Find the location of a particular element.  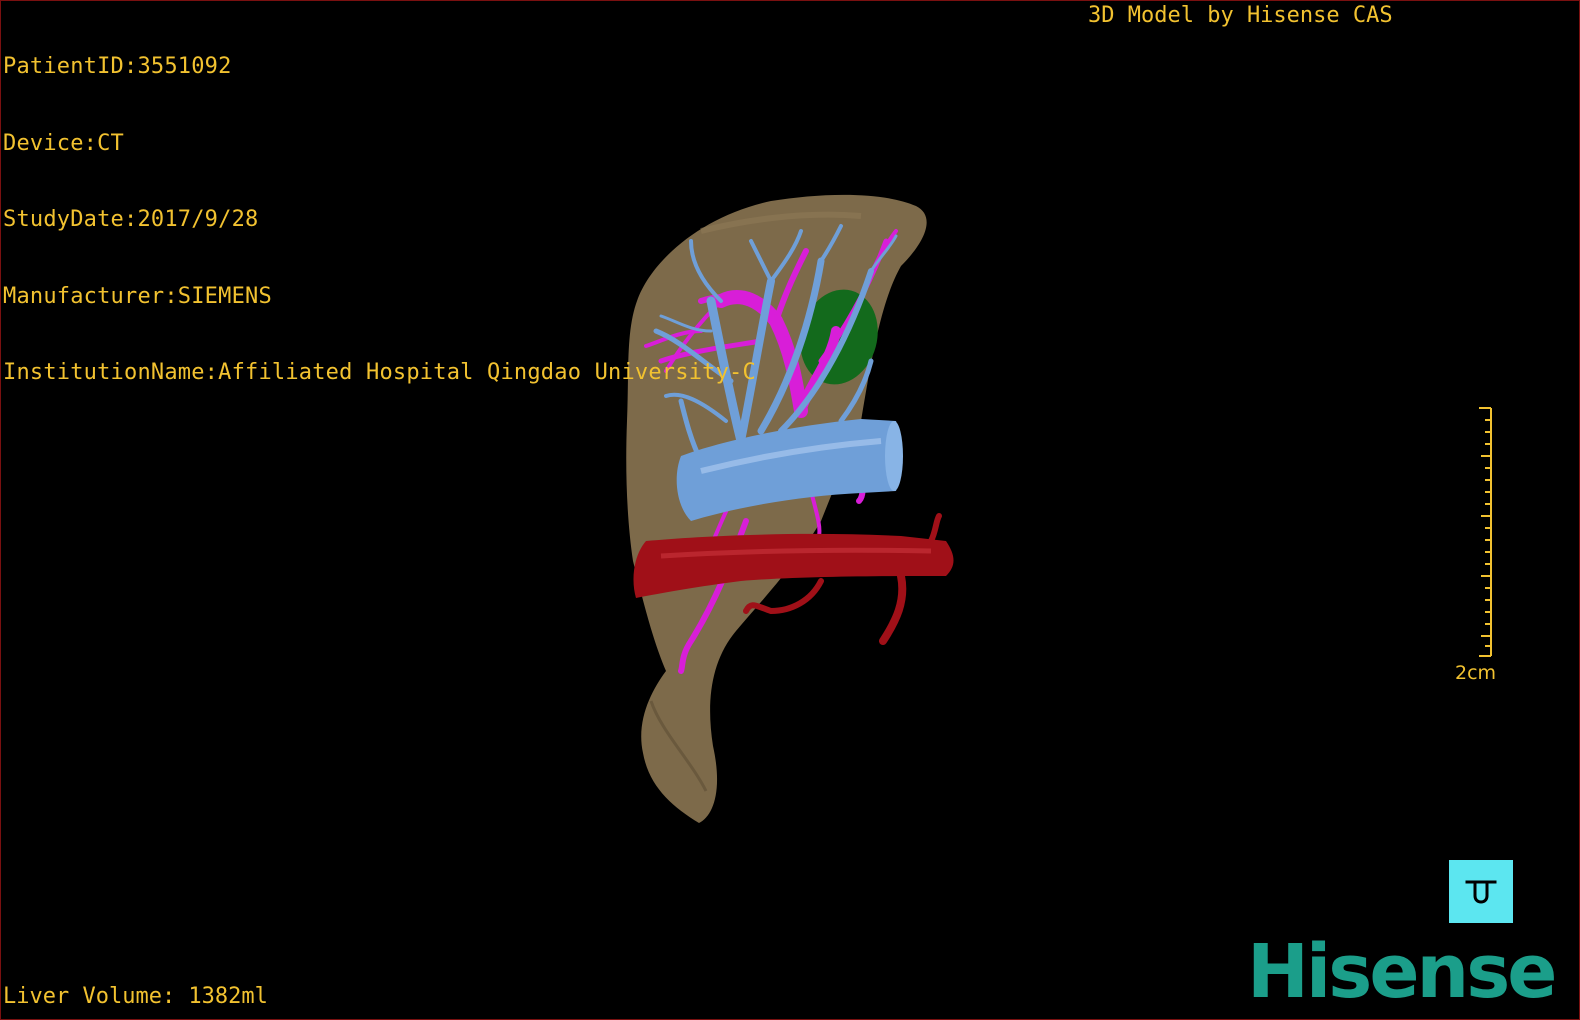

scale-ruler is located at coordinates (1485, 532).